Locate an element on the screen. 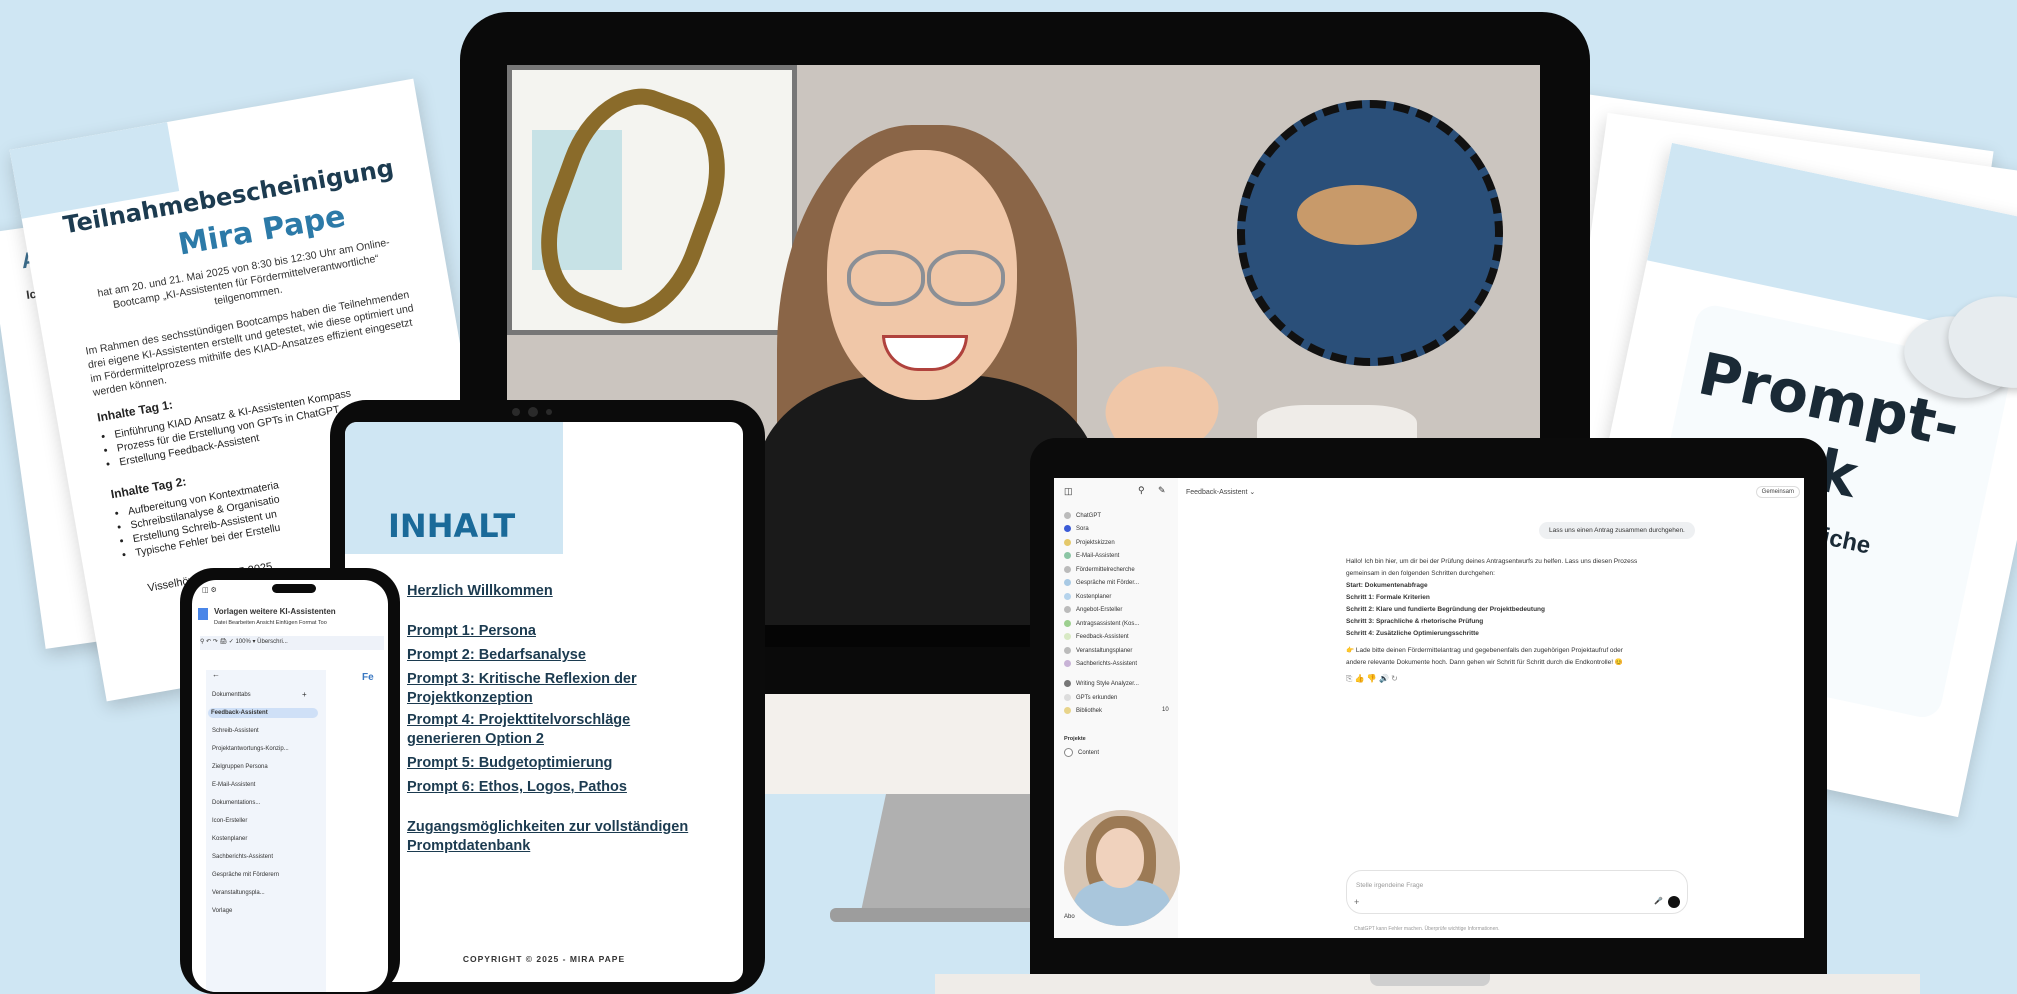  sidebar-item-gpt: Projektskizzen is located at coordinates (1089, 542).